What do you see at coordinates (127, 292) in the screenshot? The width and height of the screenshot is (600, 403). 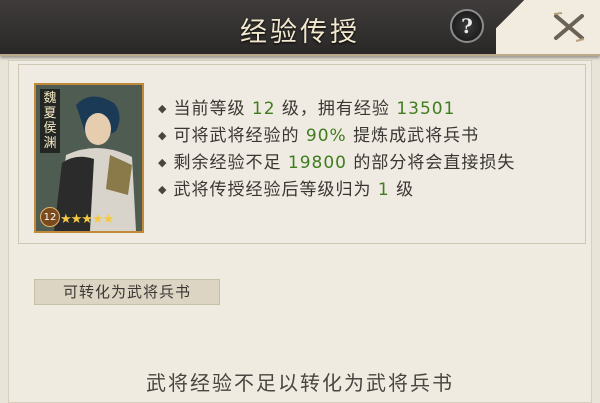 I see `convert-label: 可转化为武将兵书` at bounding box center [127, 292].